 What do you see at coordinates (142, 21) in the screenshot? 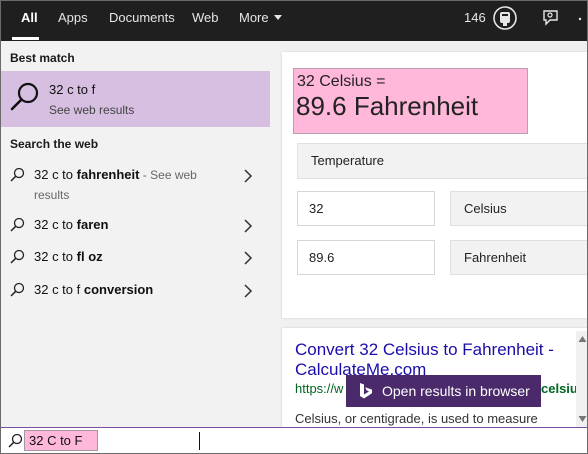
I see `tab-documents: Documents` at bounding box center [142, 21].